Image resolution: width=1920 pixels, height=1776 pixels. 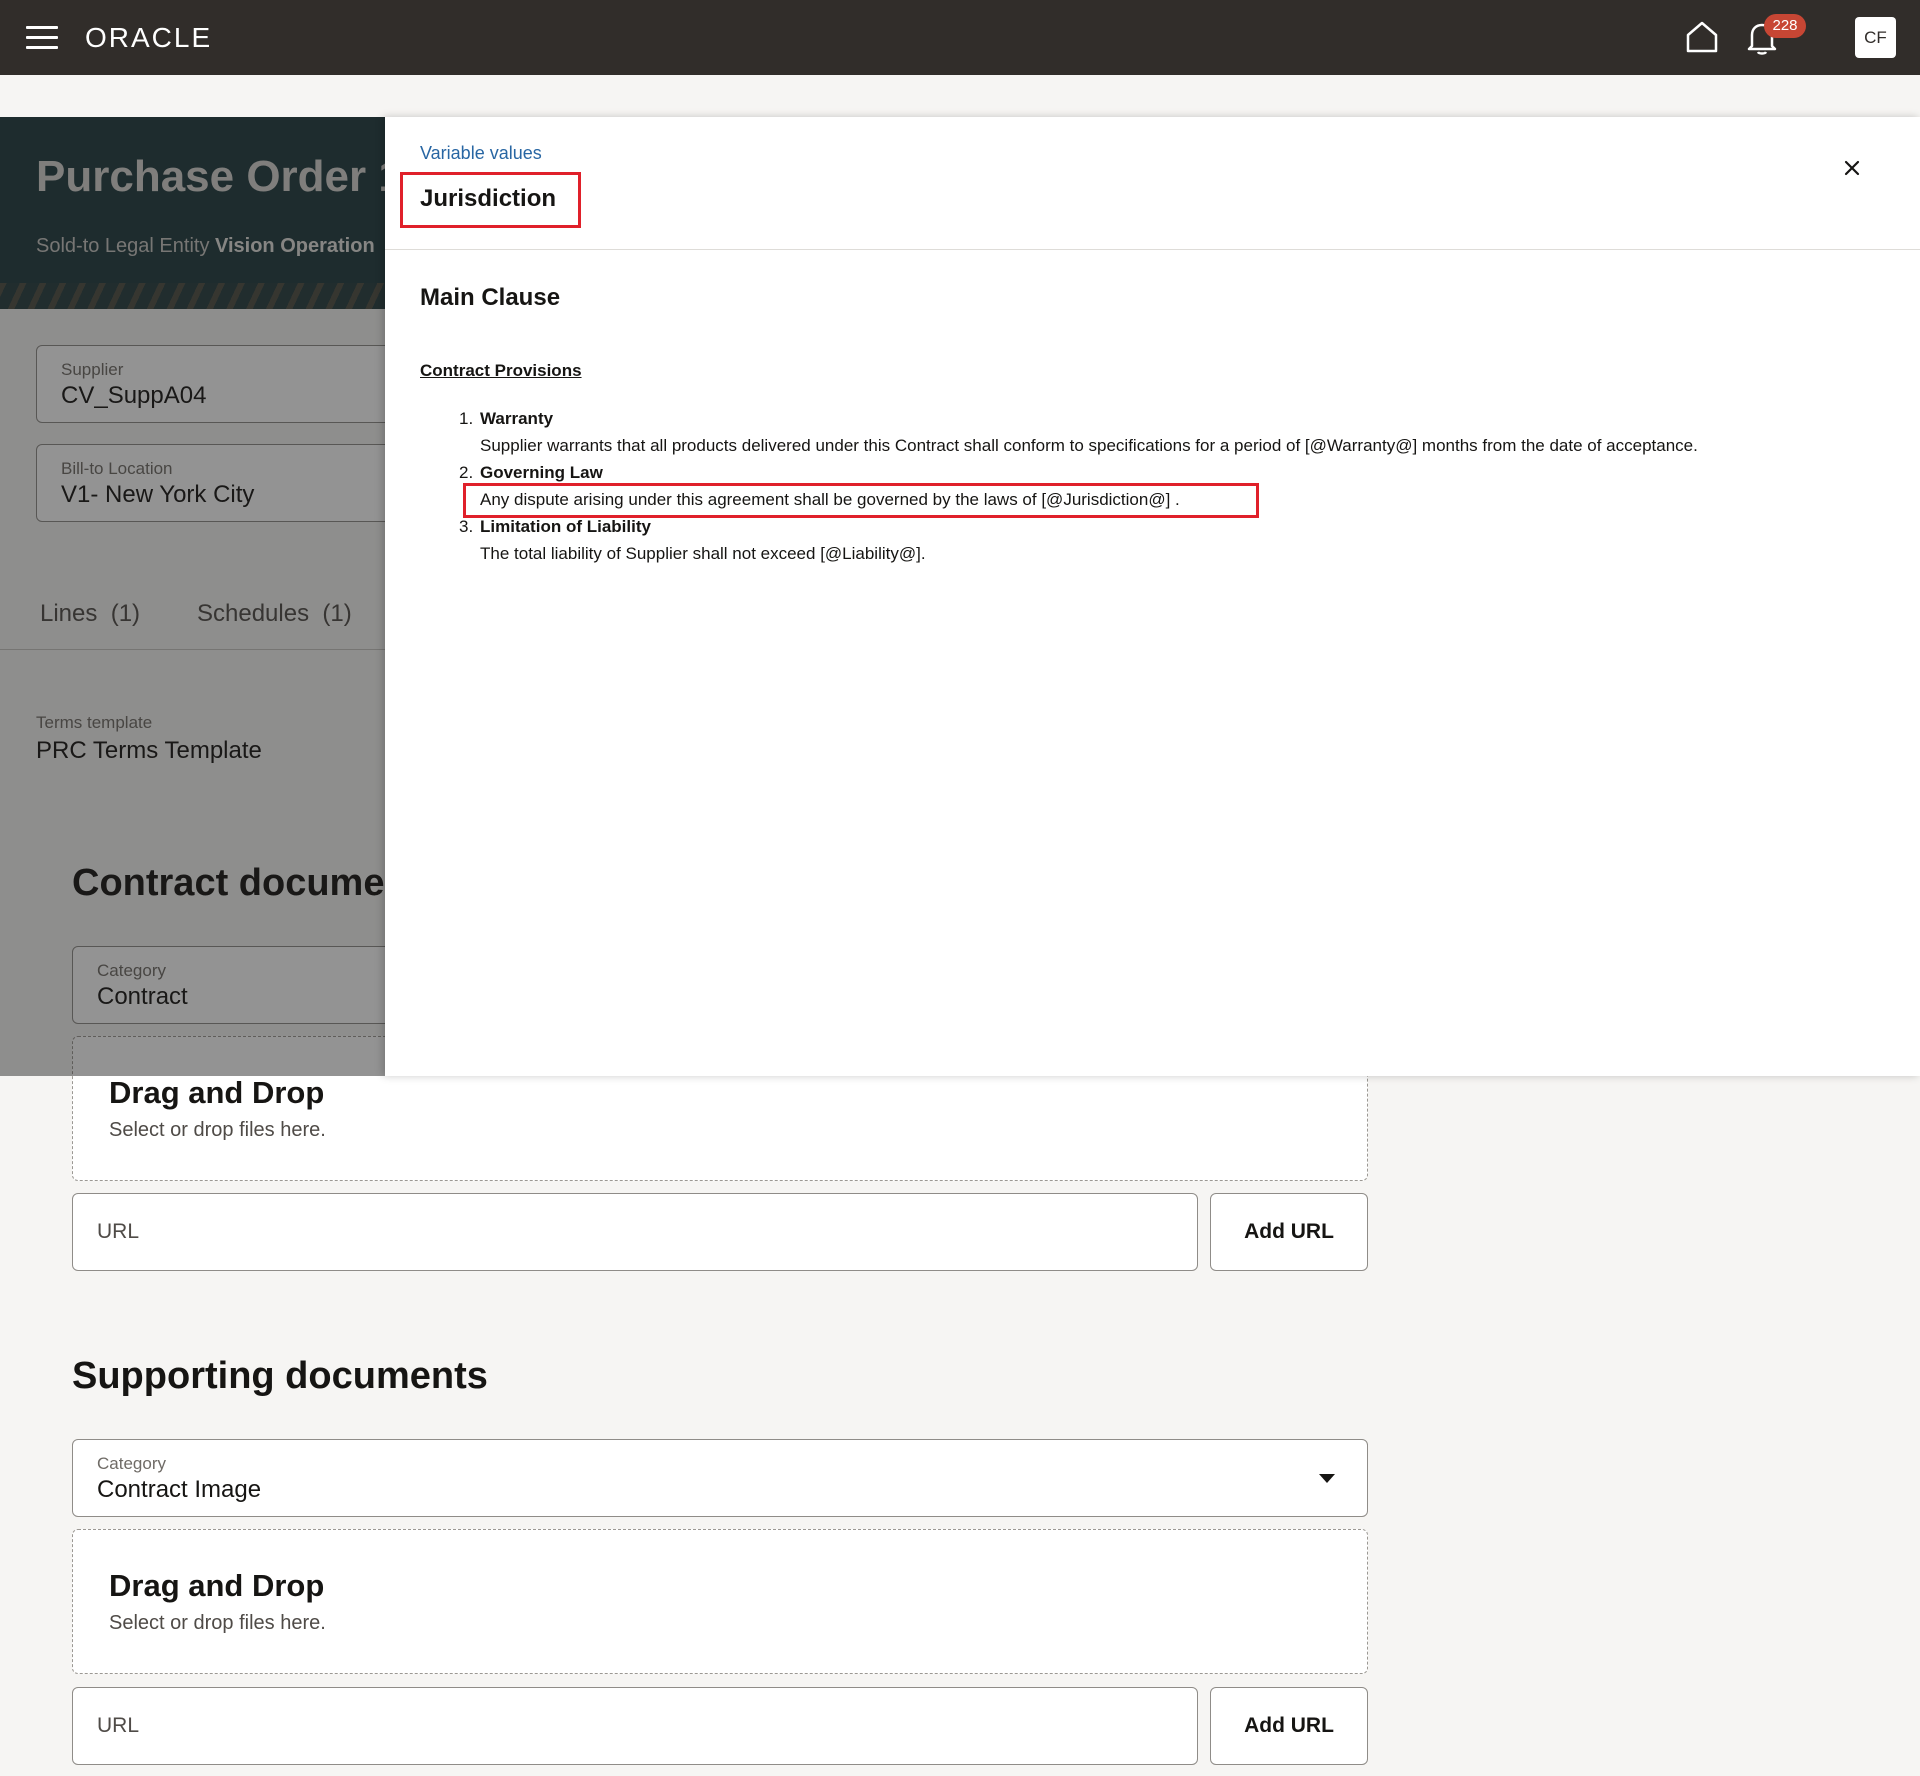 What do you see at coordinates (861, 500) in the screenshot?
I see `highlight-box-clause` at bounding box center [861, 500].